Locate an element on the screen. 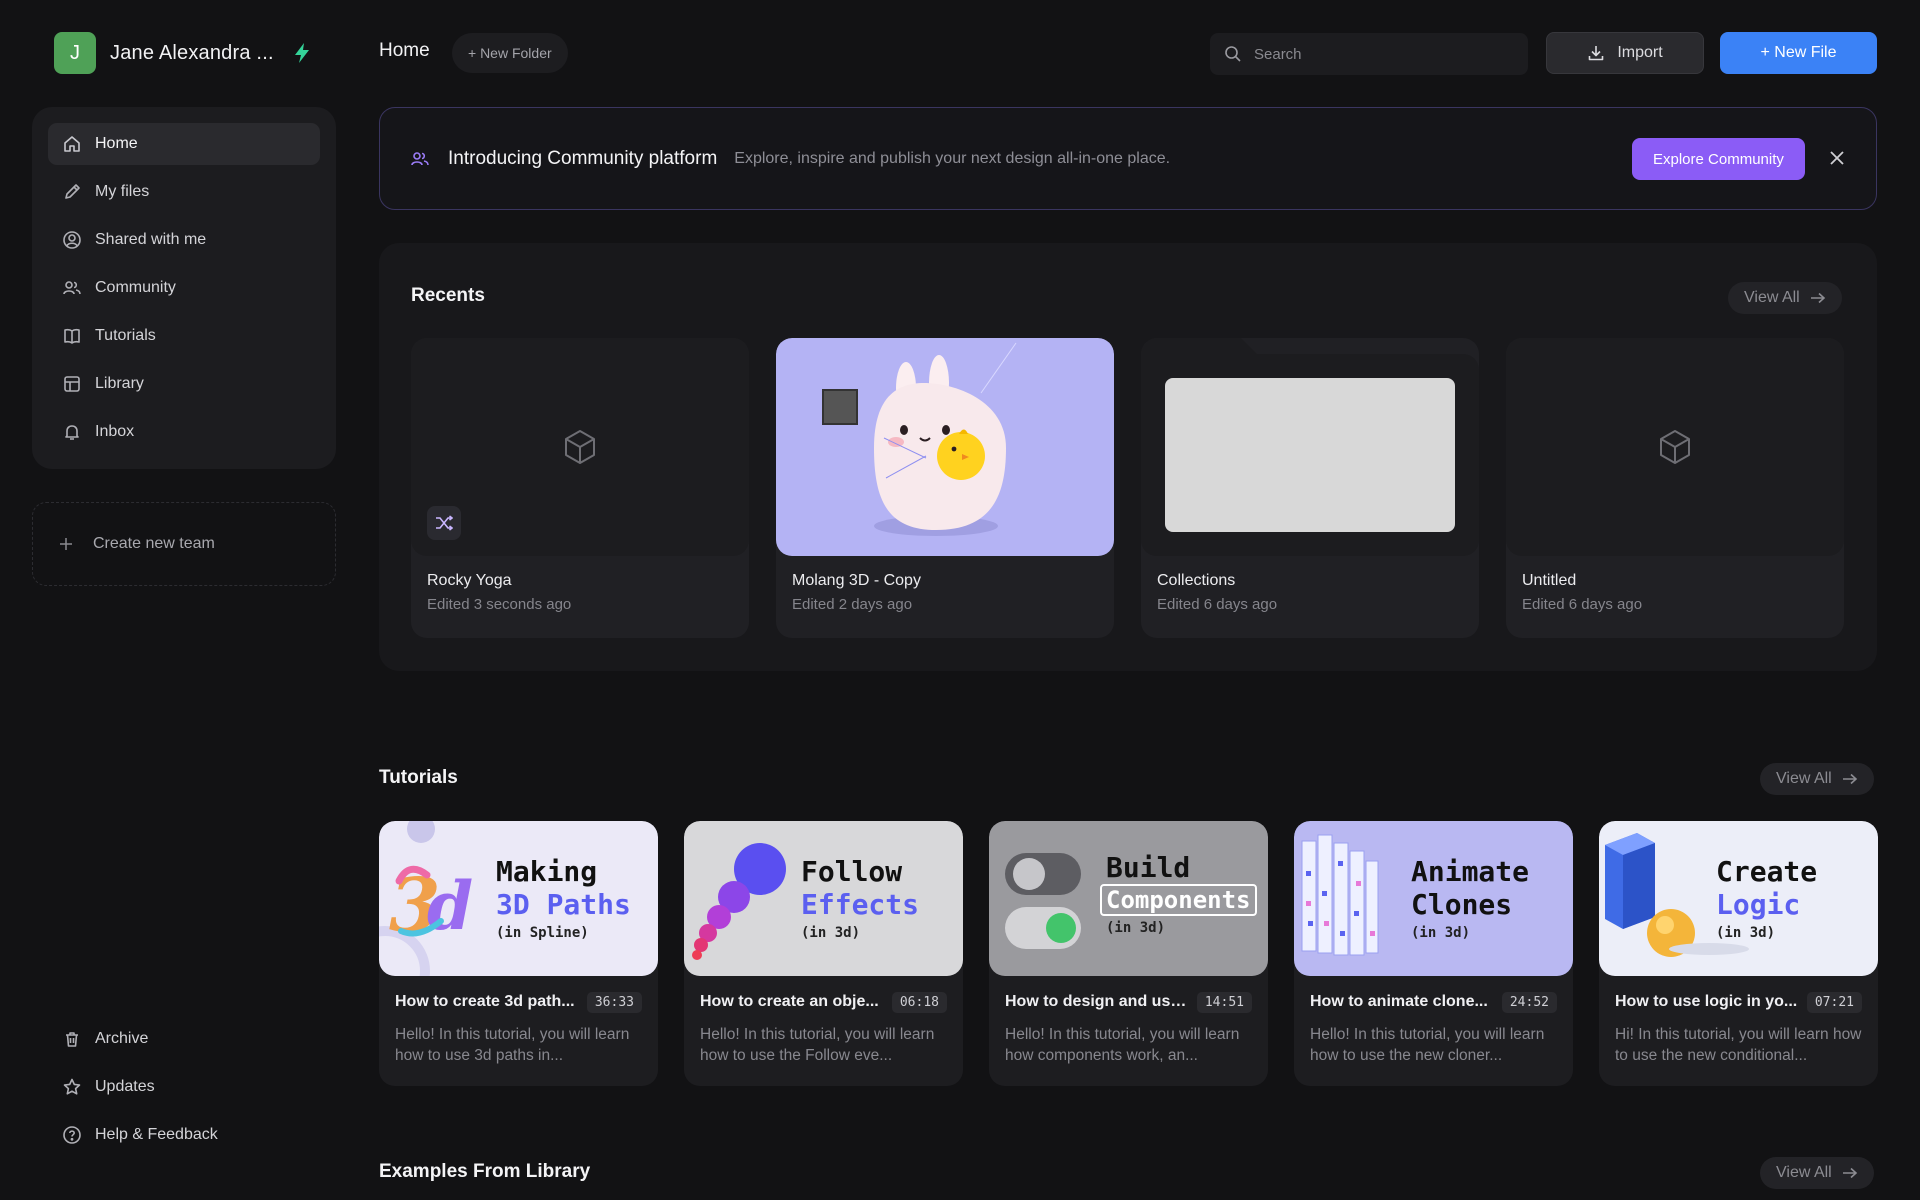  tutorial-thumbnail: Build Components (in 3d) is located at coordinates (1128, 898).